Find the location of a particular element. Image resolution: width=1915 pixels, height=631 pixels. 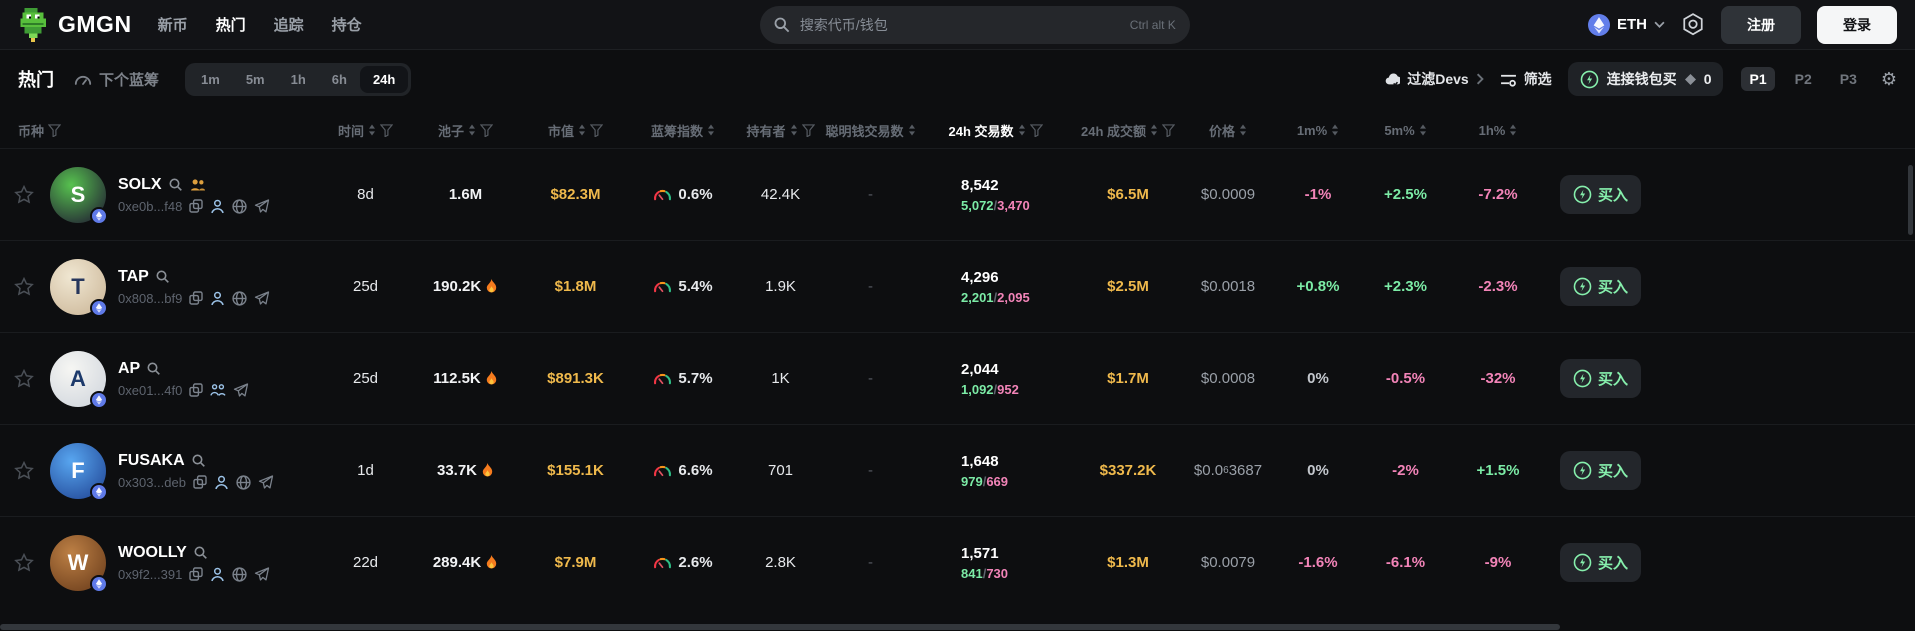

nav-item-3: 持仓 is located at coordinates (347, 24).